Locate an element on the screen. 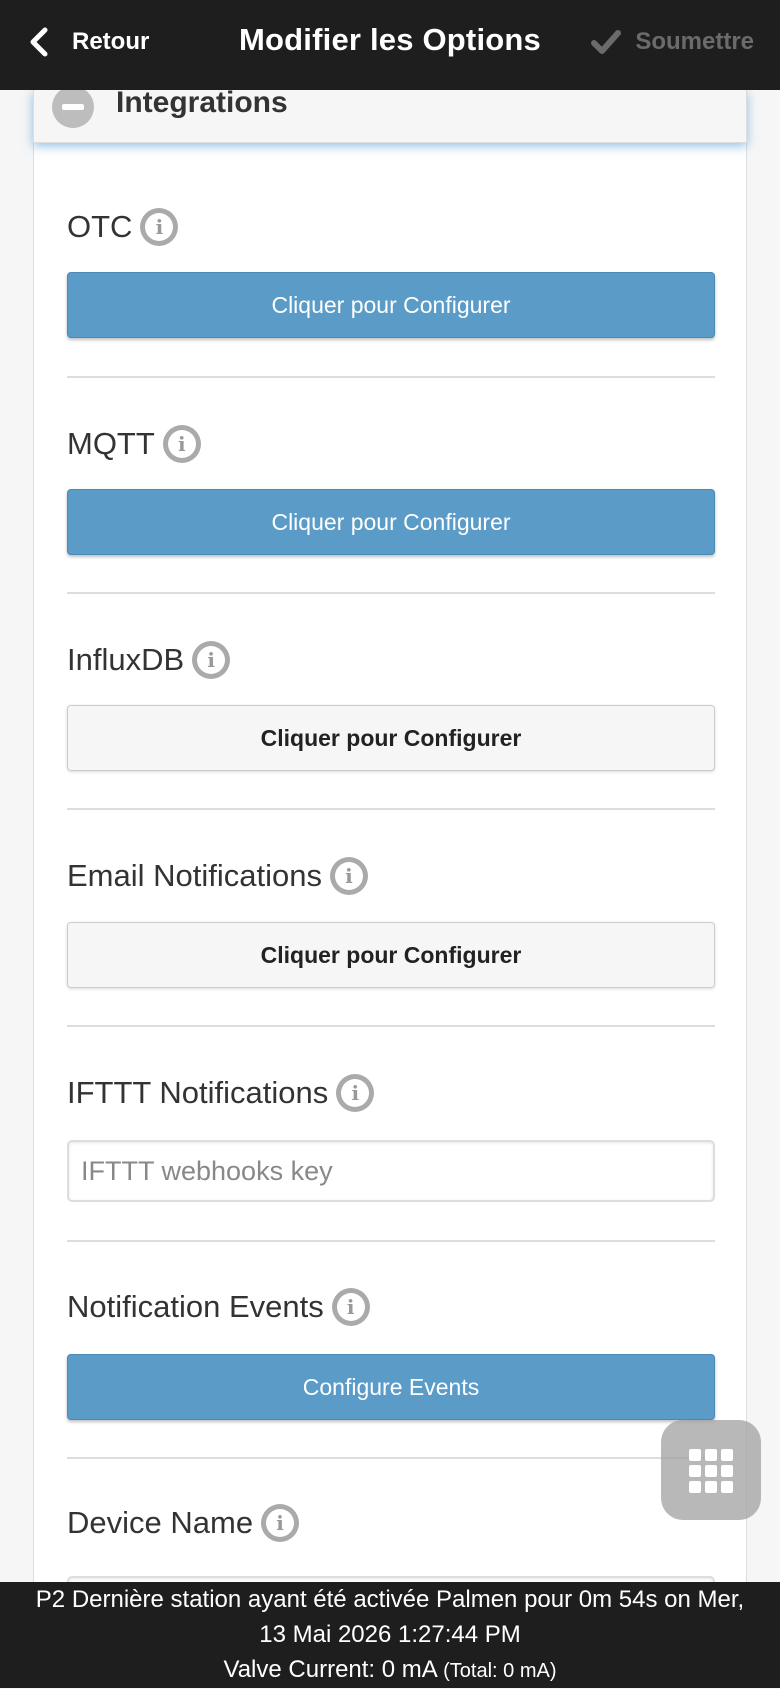 Image resolution: width=780 pixels, height=1689 pixels. quick-menu-button is located at coordinates (711, 1470).